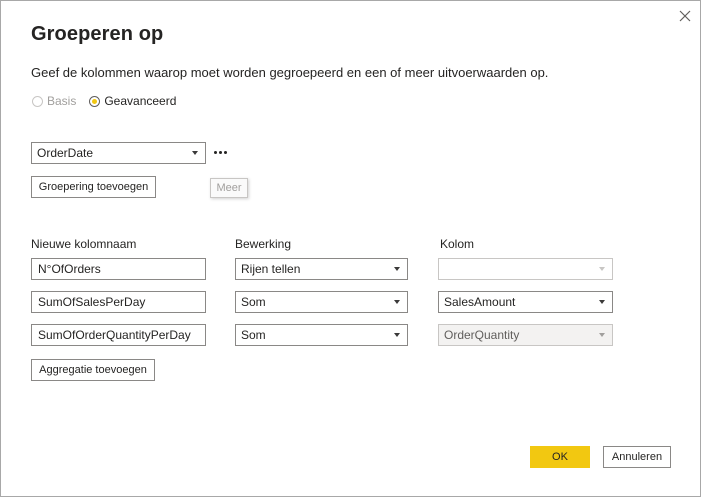 This screenshot has width=701, height=497. What do you see at coordinates (525, 335) in the screenshot?
I see `column-dropdown: OrderQuantity` at bounding box center [525, 335].